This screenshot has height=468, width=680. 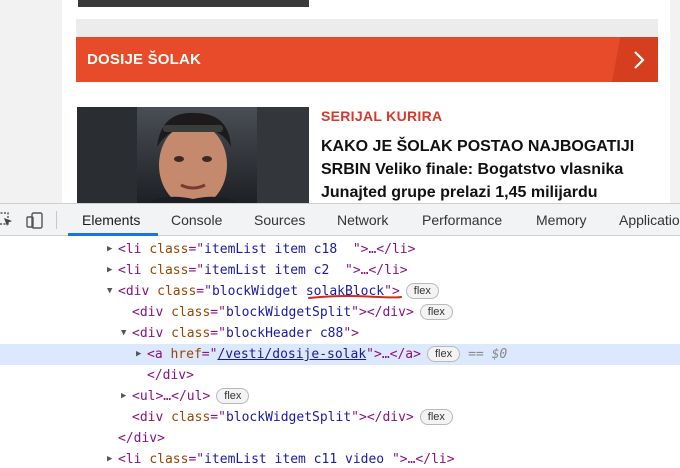 What do you see at coordinates (639, 59) in the screenshot?
I see `chevron-right-icon` at bounding box center [639, 59].